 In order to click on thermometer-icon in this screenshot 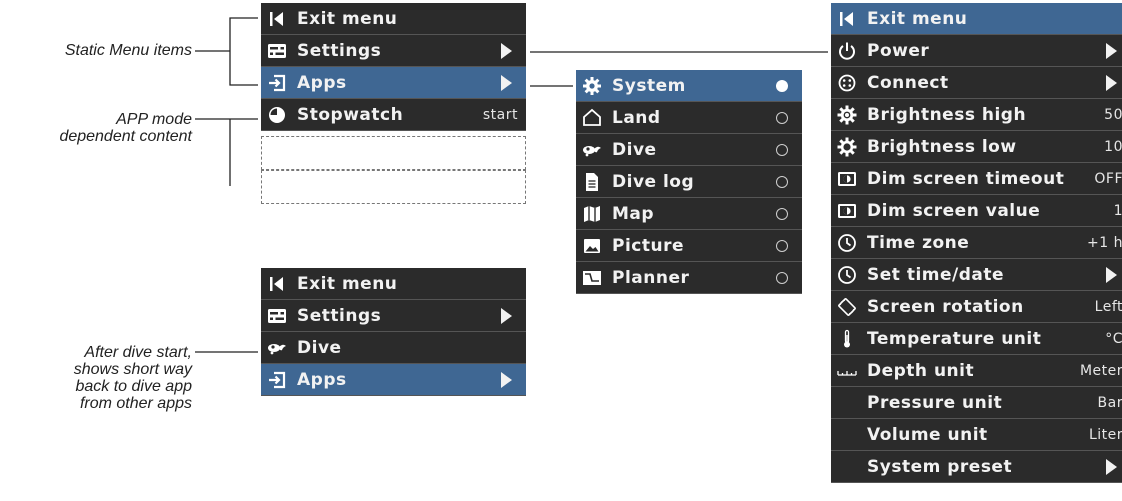, I will do `click(847, 339)`.